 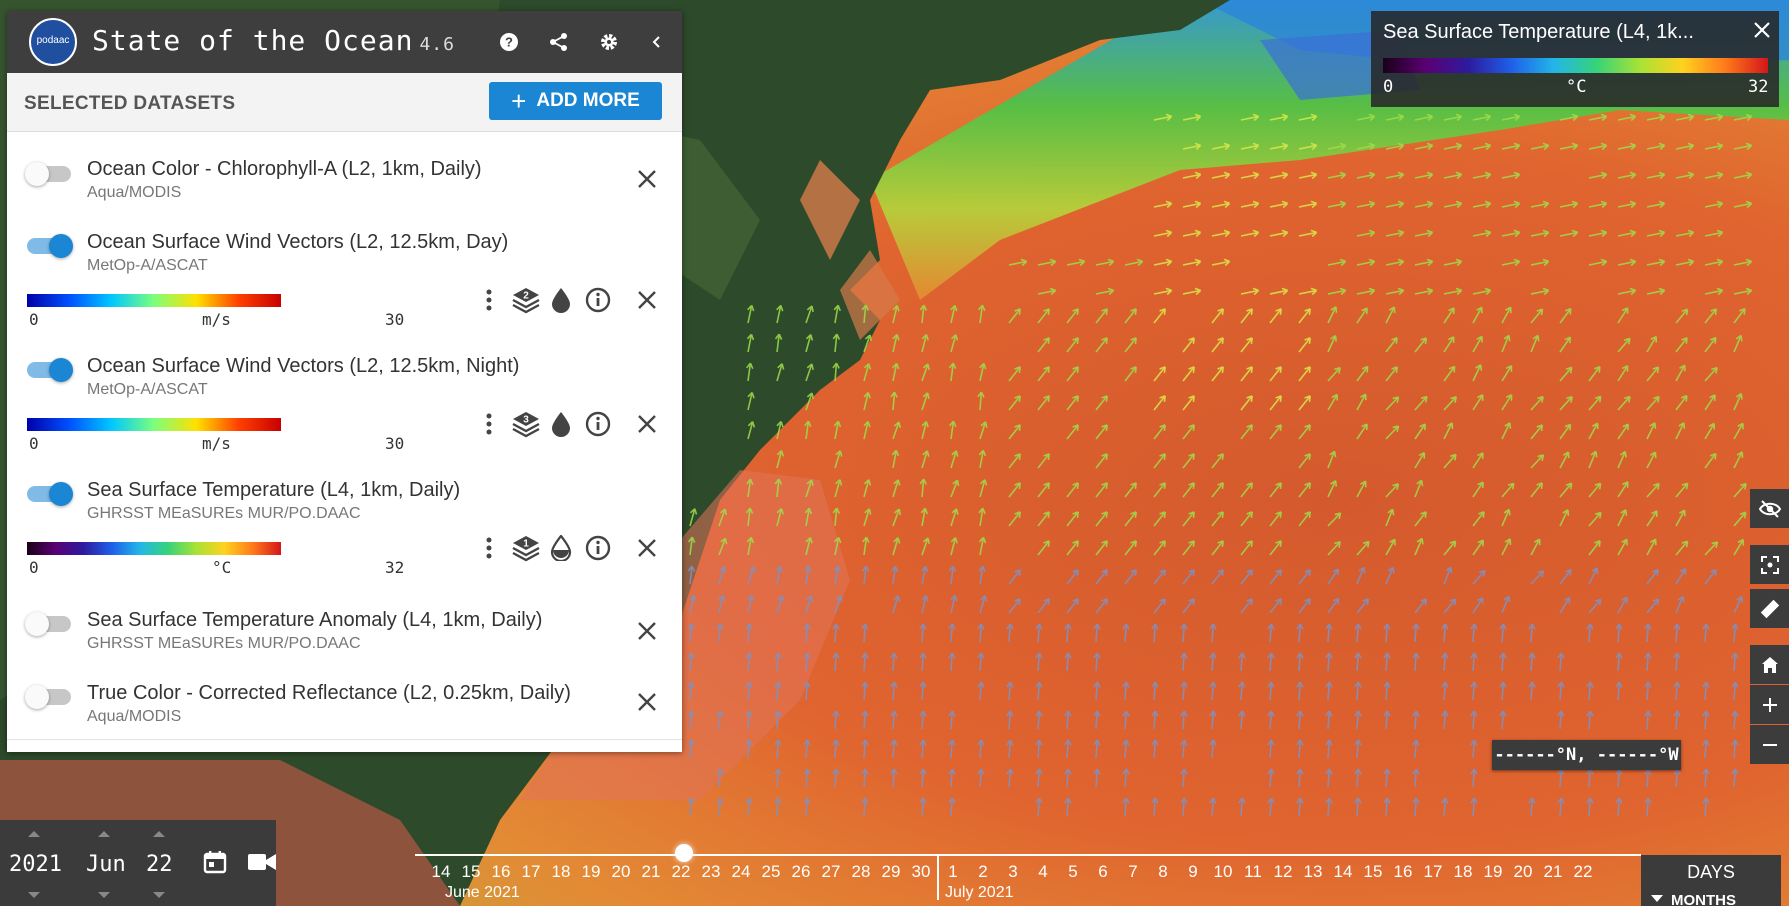 I want to click on timeline-day: 24, so click(x=741, y=872).